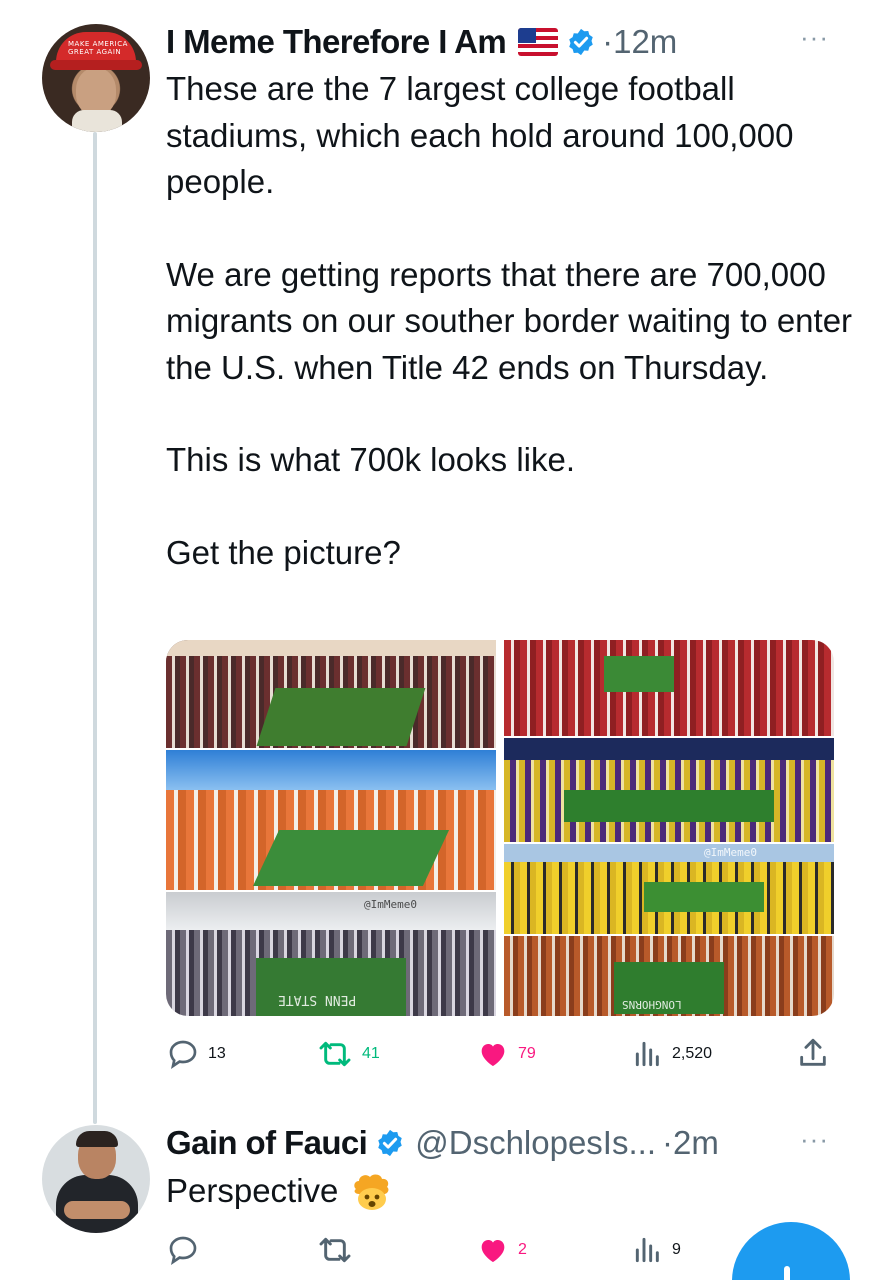 This screenshot has height=1280, width=877. I want to click on us-flag-icon, so click(538, 42).